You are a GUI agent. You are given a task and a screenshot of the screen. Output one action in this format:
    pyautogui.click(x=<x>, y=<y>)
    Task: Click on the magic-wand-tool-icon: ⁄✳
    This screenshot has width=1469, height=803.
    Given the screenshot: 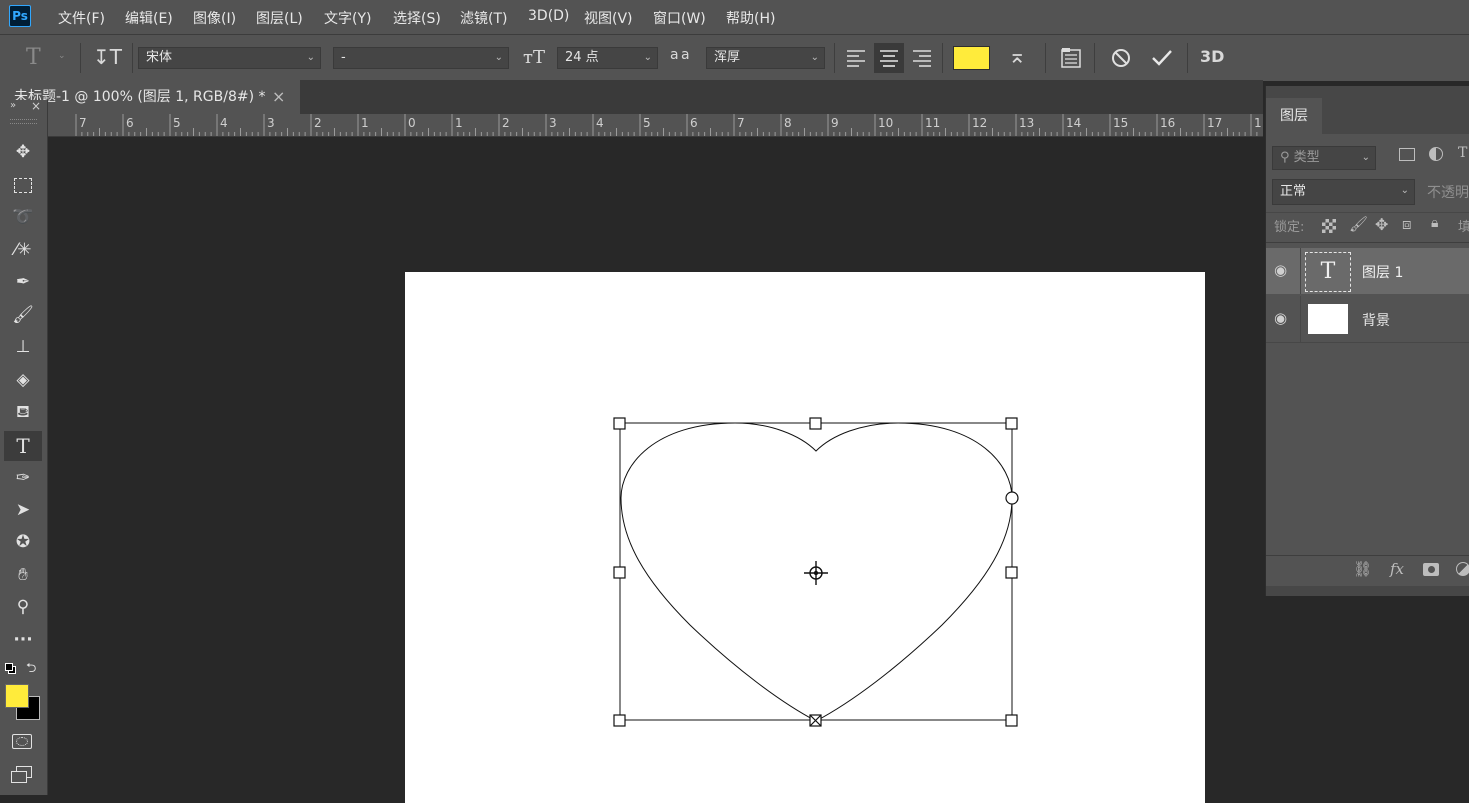 What is the action you would take?
    pyautogui.click(x=23, y=250)
    